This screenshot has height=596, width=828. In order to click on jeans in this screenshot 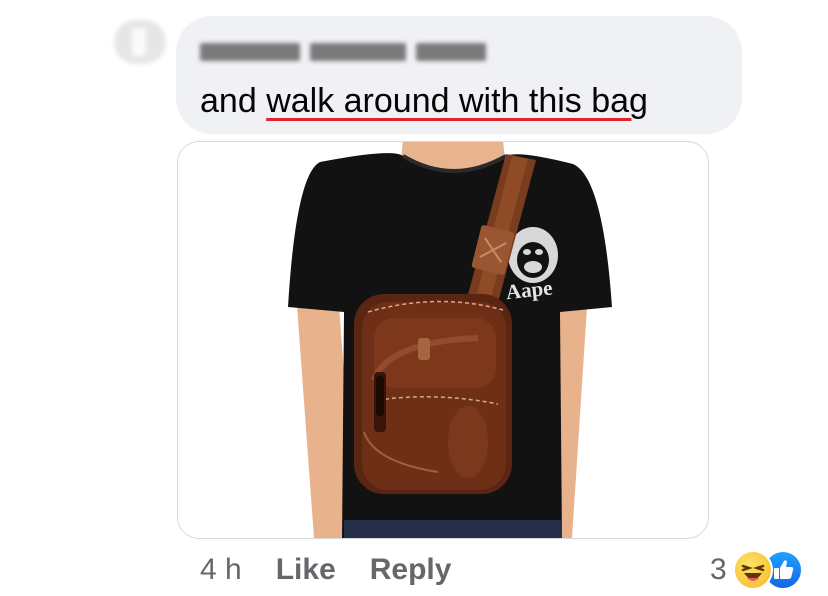, I will do `click(453, 529)`.